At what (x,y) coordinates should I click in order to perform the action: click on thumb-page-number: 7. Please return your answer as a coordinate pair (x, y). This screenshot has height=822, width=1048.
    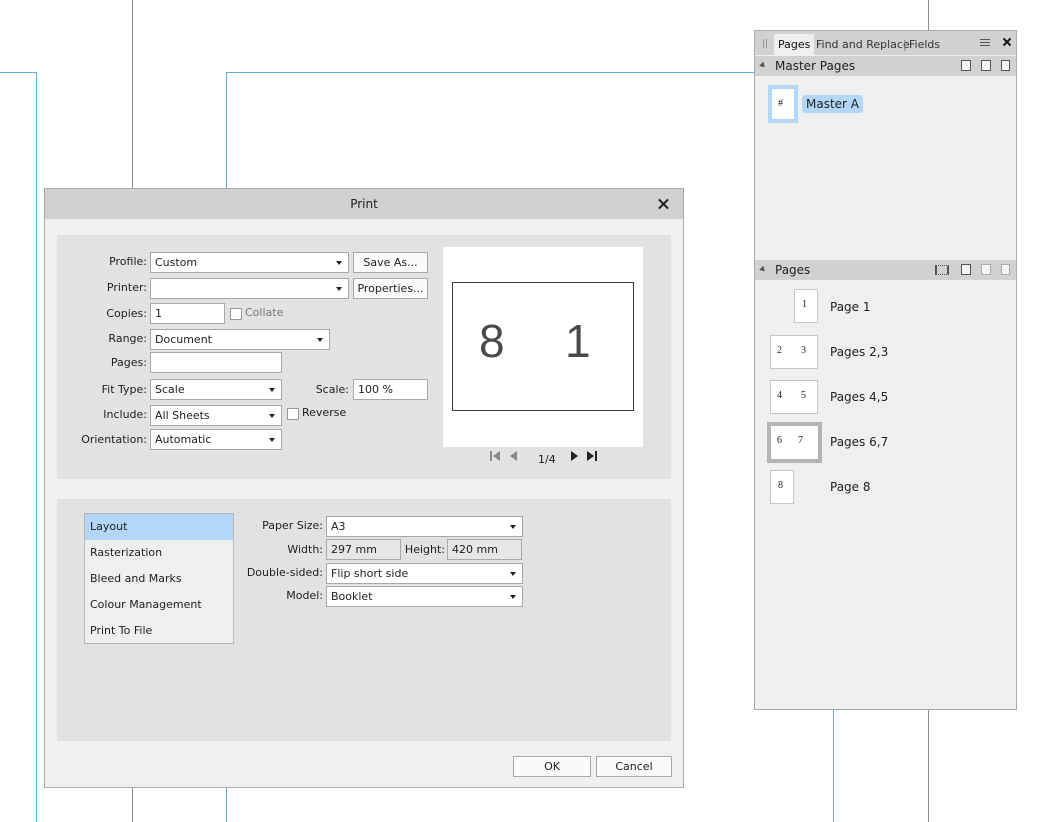
    Looking at the image, I should click on (800, 440).